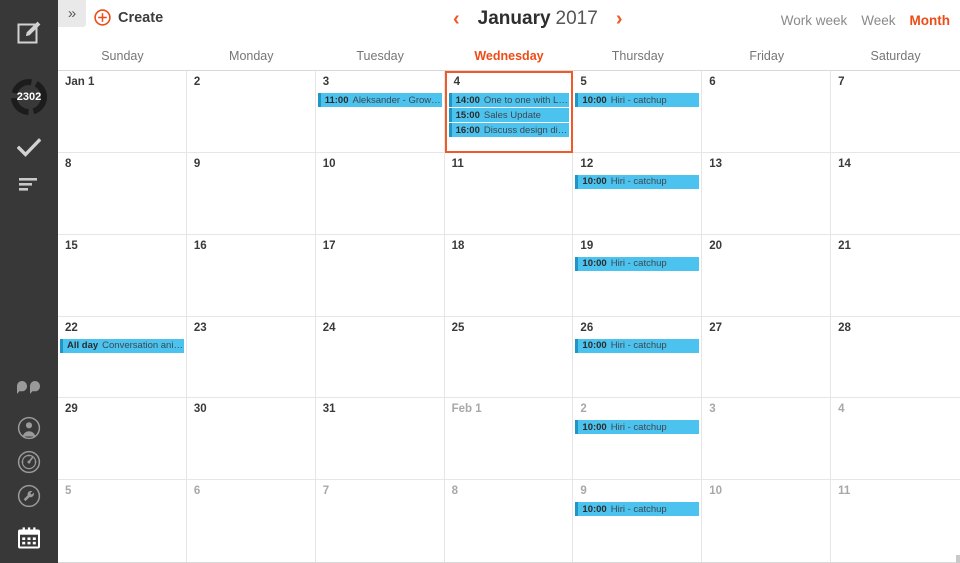  What do you see at coordinates (638, 521) in the screenshot?
I see `day-cell: 9 10:00 Hiri - catchup` at bounding box center [638, 521].